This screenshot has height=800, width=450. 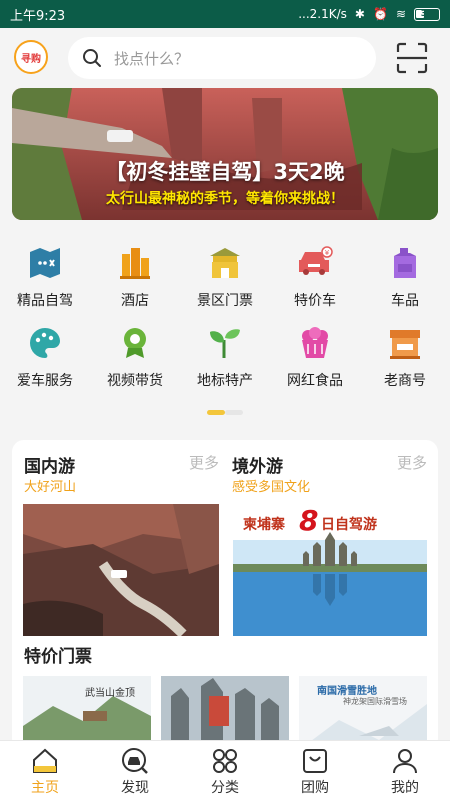 I want to click on battery-level: 34, so click(x=427, y=13).